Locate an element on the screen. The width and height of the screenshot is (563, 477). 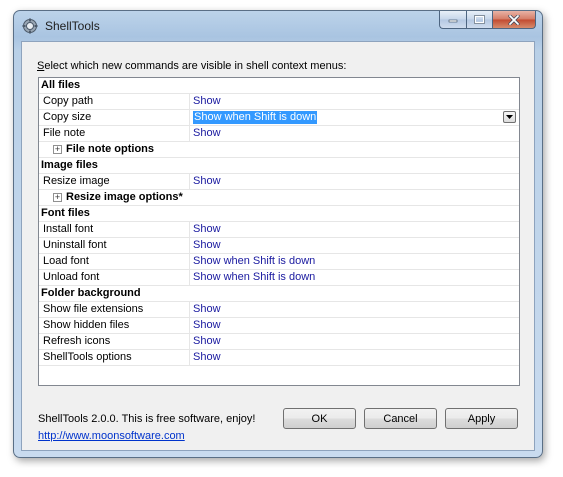
property-row: Unload font Show when Shift is down is located at coordinates (279, 278).